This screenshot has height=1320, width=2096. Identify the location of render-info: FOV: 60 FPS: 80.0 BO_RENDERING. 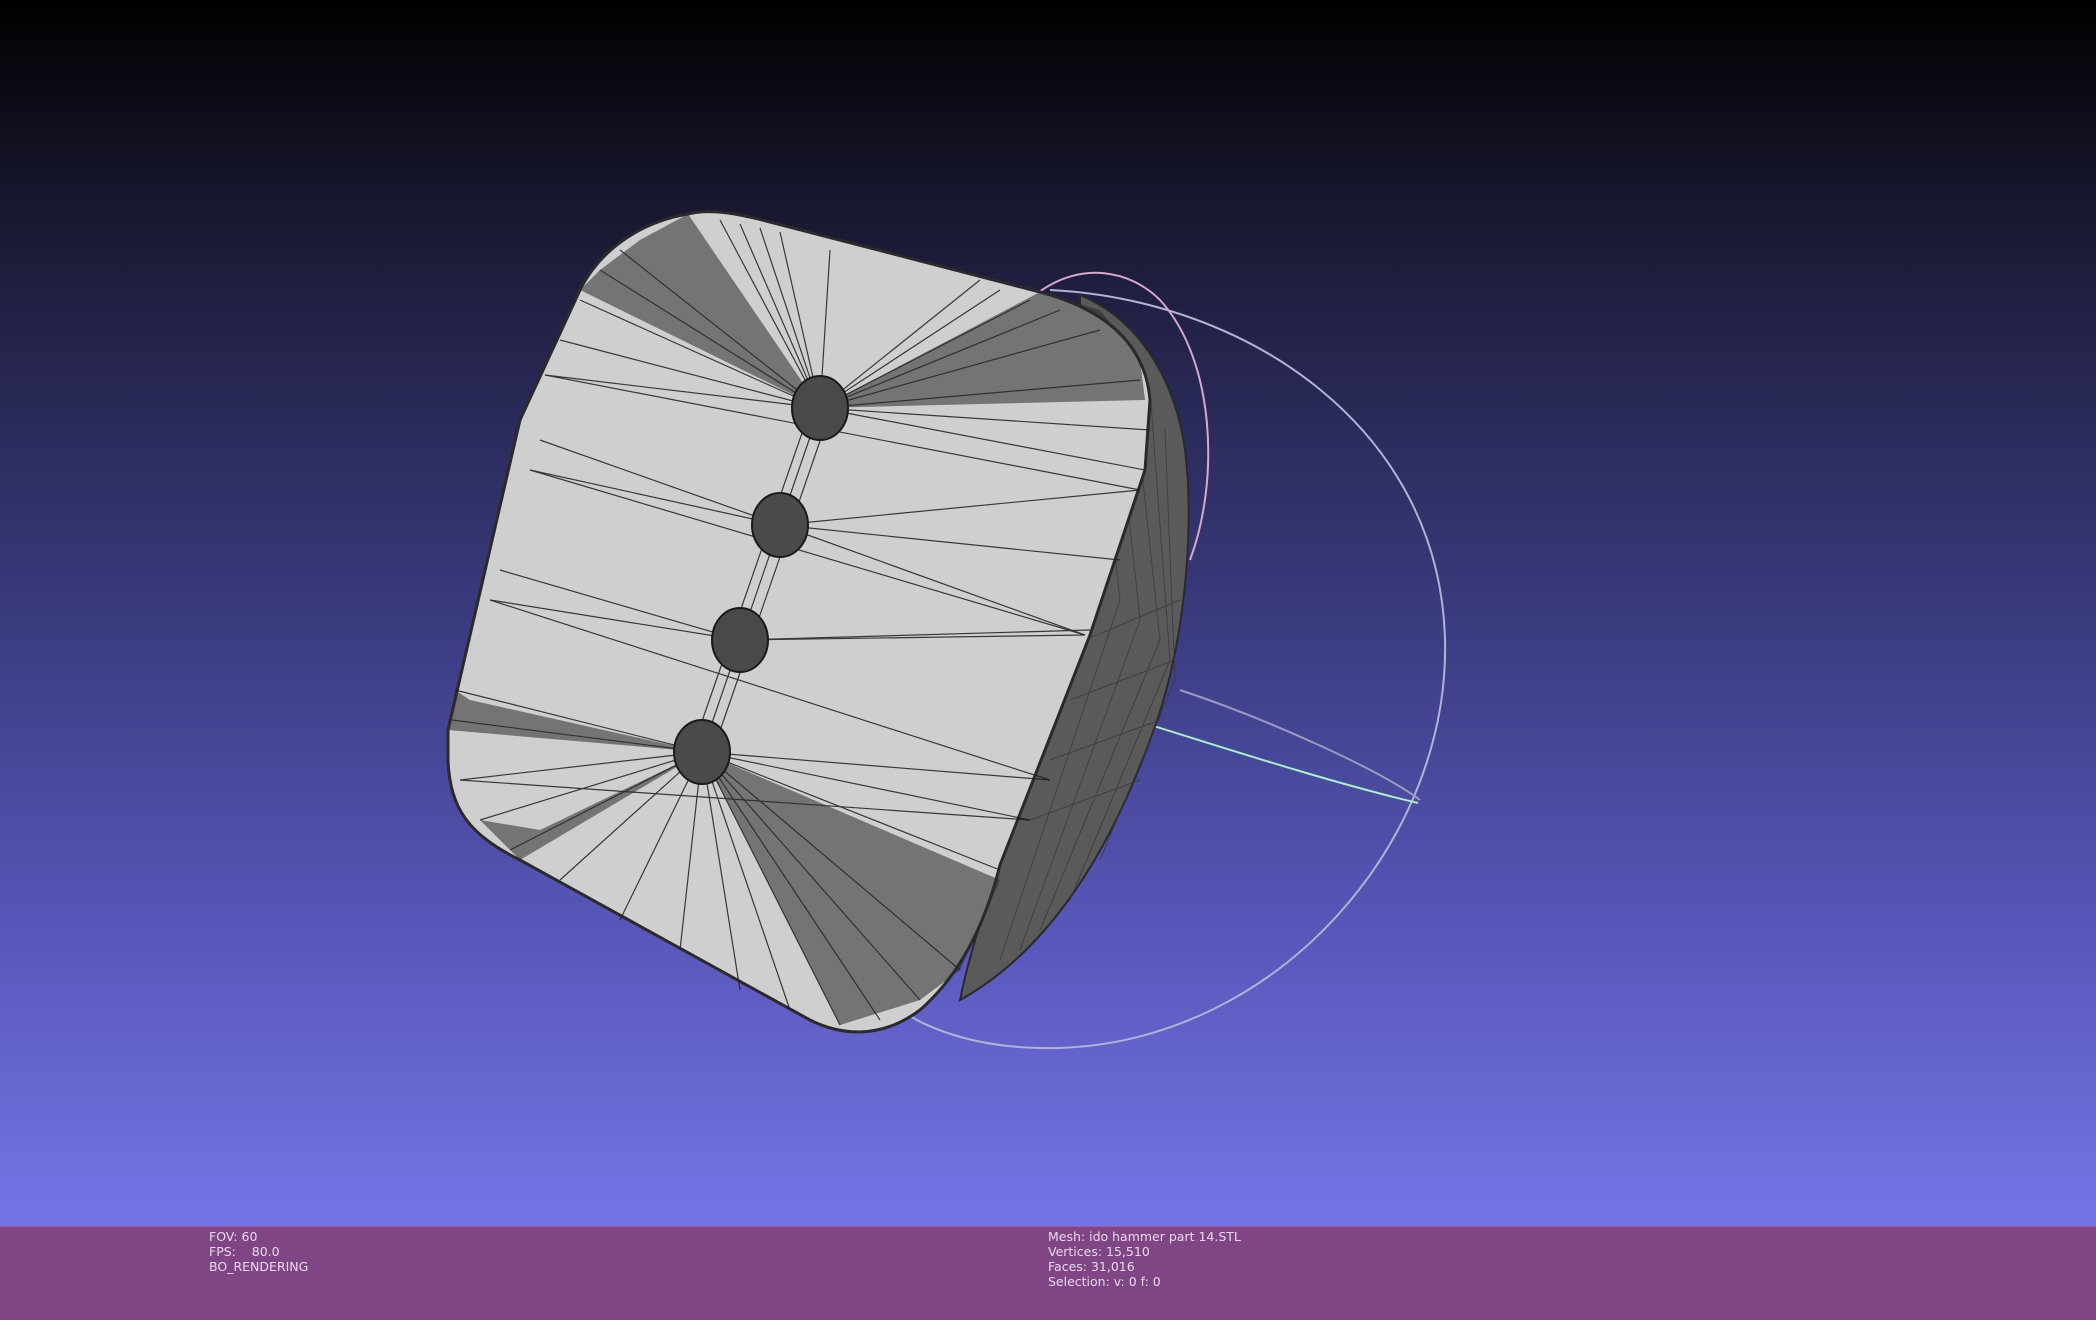
(258, 1251).